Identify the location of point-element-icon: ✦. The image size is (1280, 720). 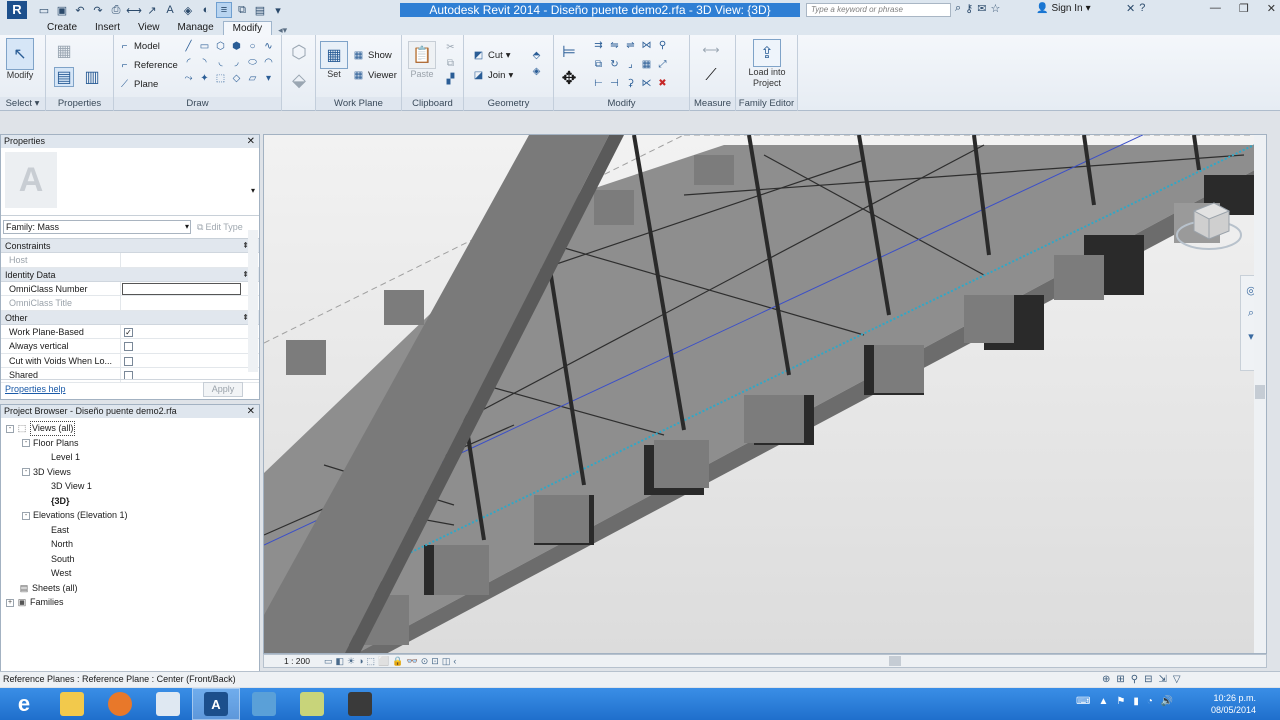
(204, 78).